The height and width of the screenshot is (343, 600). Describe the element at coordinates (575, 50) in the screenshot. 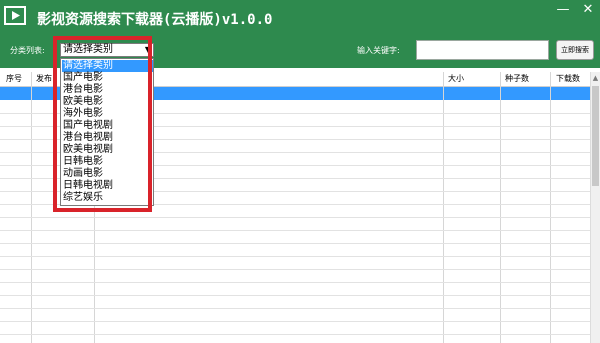

I see `search-button: 立即搜索` at that location.